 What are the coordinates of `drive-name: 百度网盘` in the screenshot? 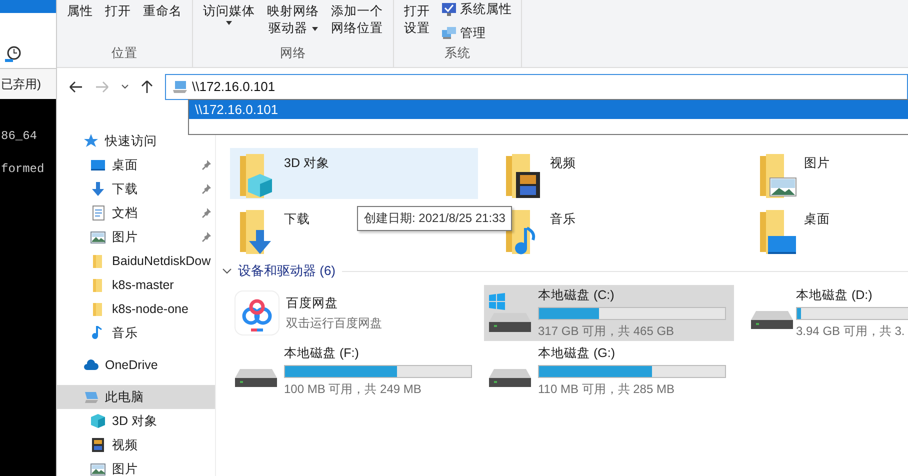 It's located at (312, 303).